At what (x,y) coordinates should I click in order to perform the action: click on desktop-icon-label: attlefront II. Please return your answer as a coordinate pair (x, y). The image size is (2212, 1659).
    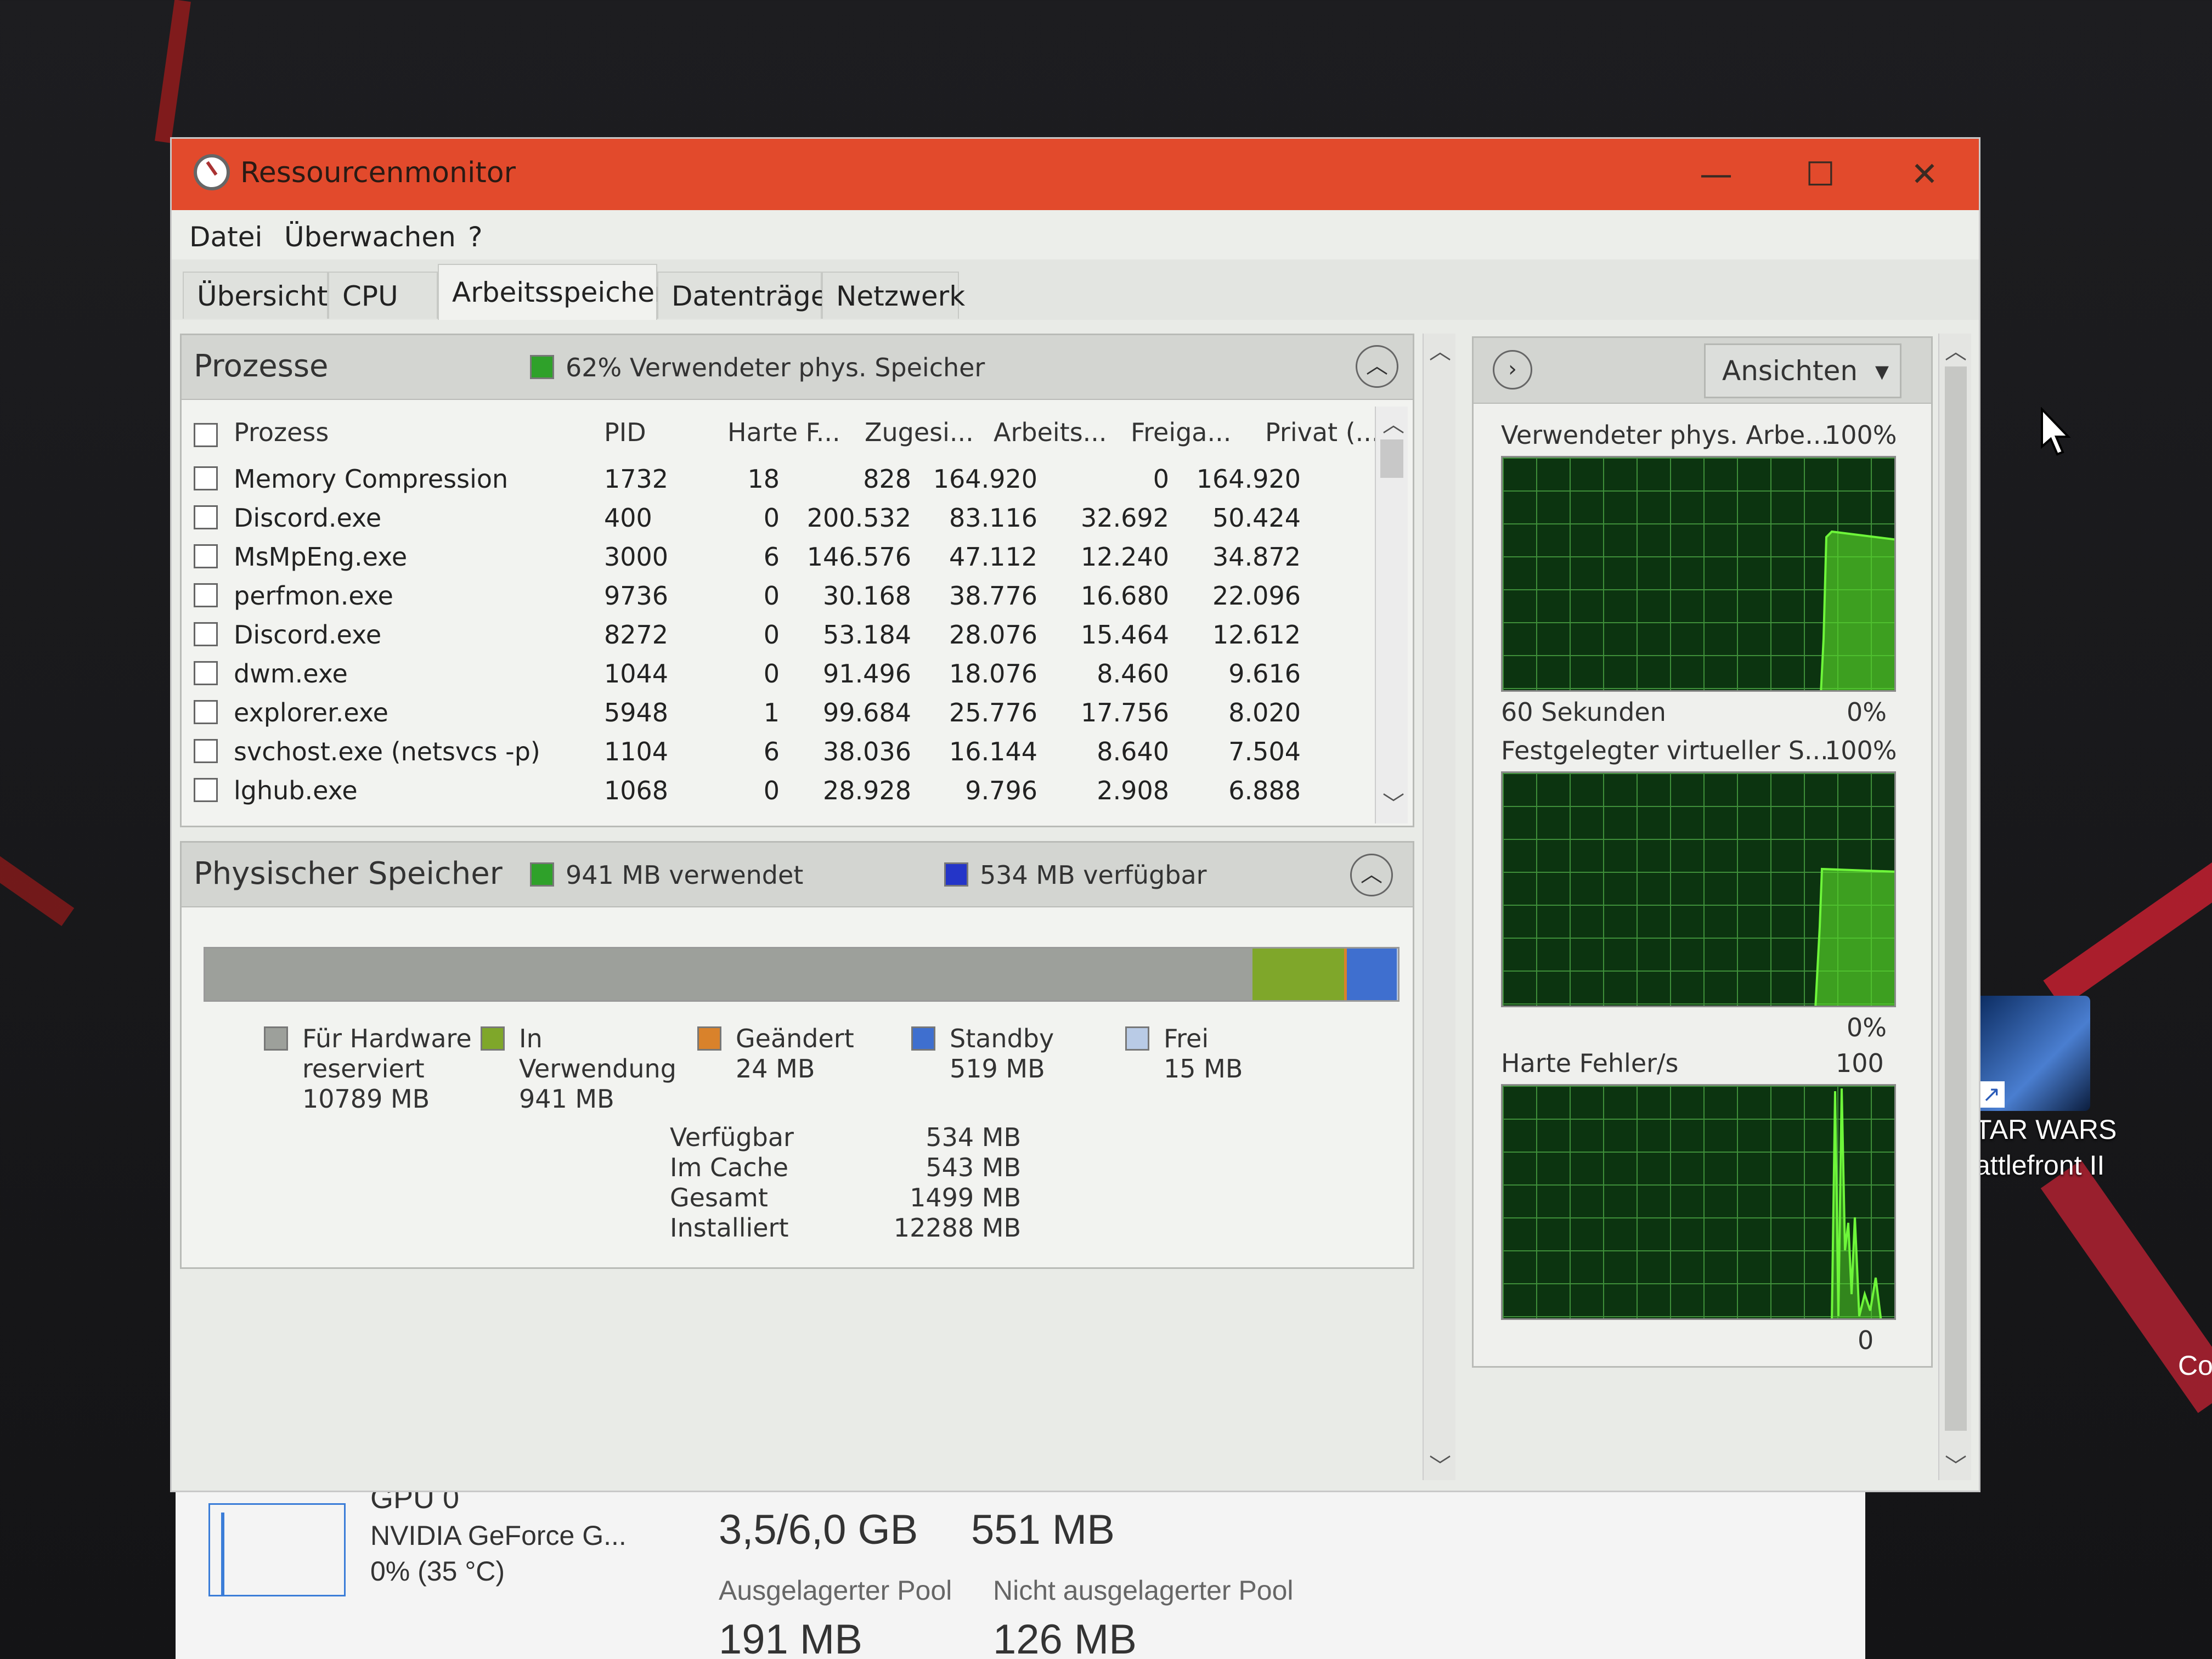
    Looking at the image, I should click on (2046, 1165).